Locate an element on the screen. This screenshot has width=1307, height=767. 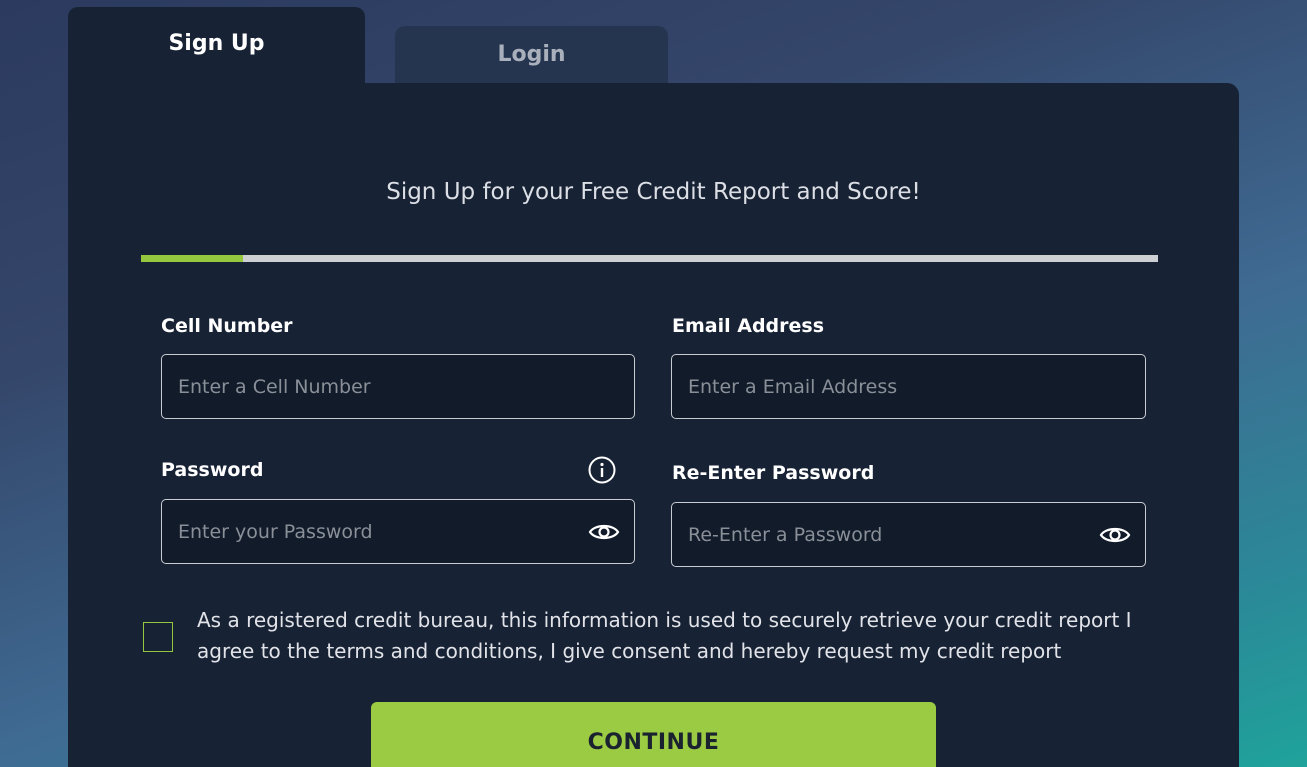
continue-button: CONTINUE is located at coordinates (653, 734).